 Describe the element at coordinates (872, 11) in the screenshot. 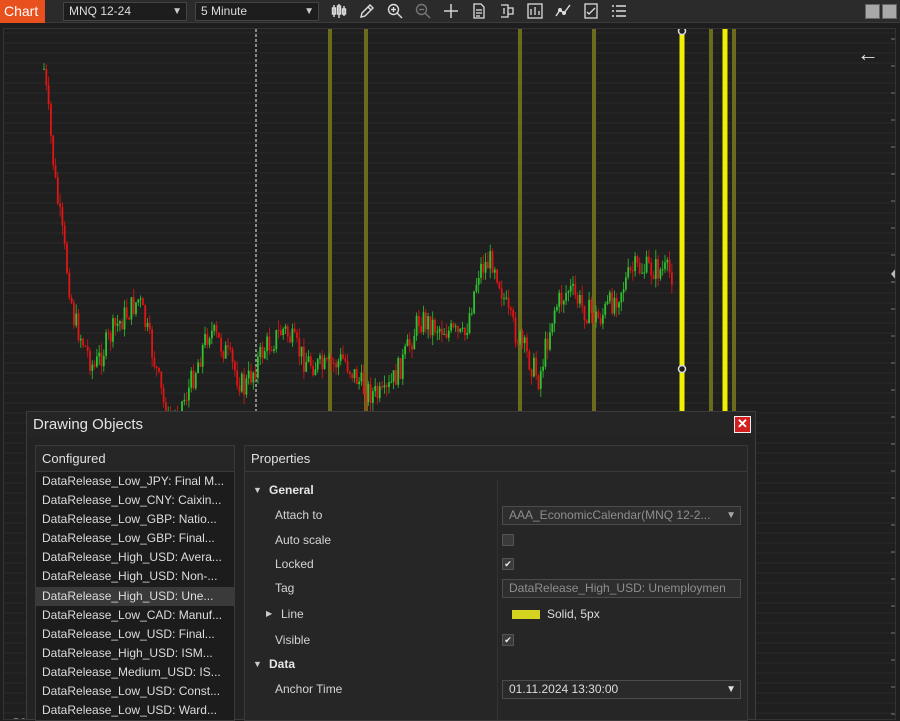

I see `minimize-button` at that location.